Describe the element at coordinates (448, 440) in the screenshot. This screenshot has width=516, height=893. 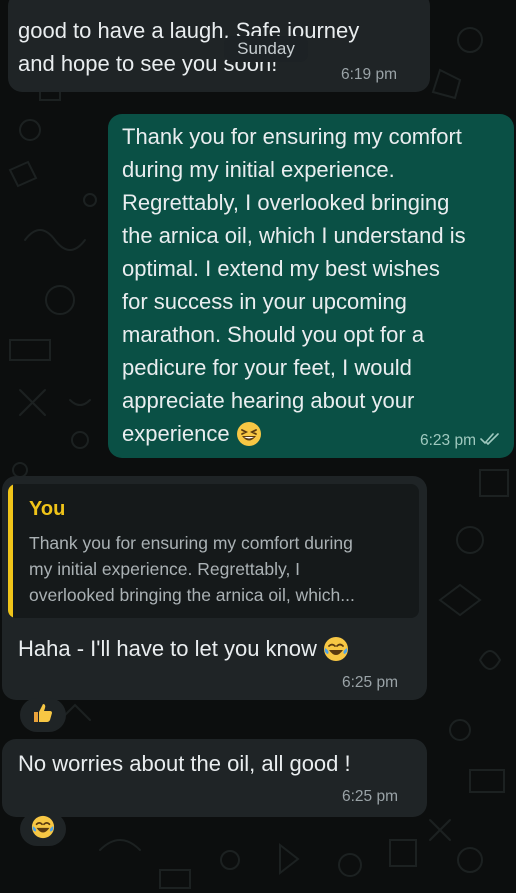
I see `message-time: 6:23 pm` at that location.